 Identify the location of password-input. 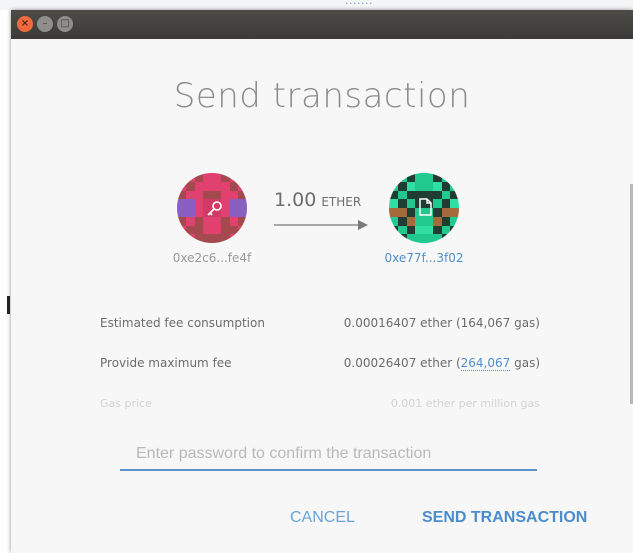
(328, 455).